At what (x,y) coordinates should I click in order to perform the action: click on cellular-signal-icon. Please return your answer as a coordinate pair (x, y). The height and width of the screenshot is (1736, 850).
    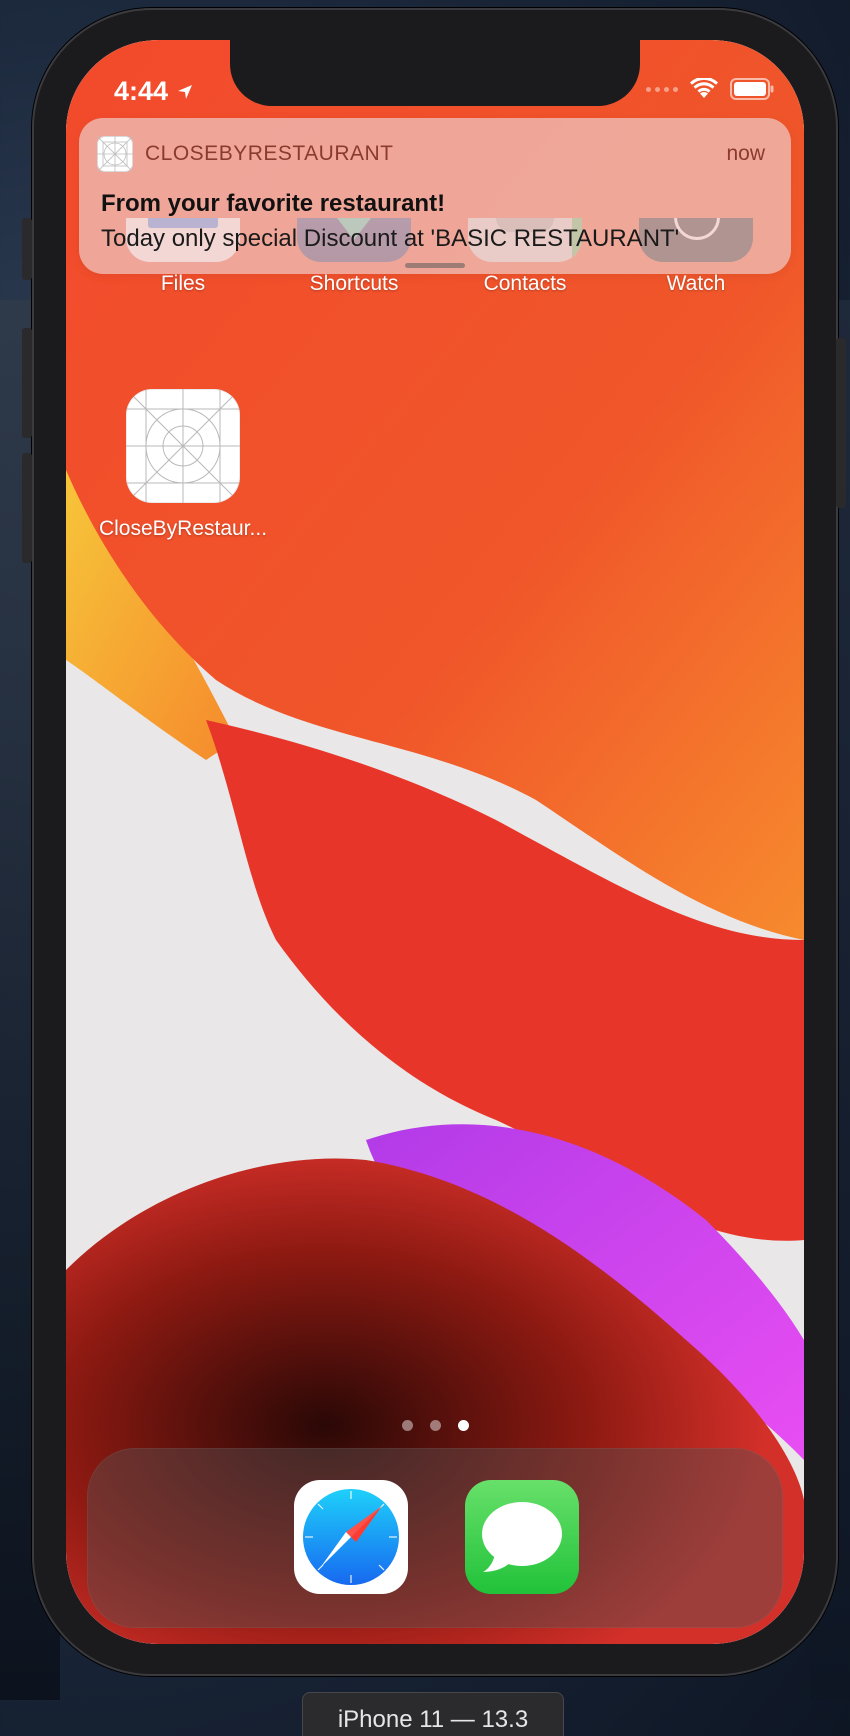
    Looking at the image, I should click on (662, 89).